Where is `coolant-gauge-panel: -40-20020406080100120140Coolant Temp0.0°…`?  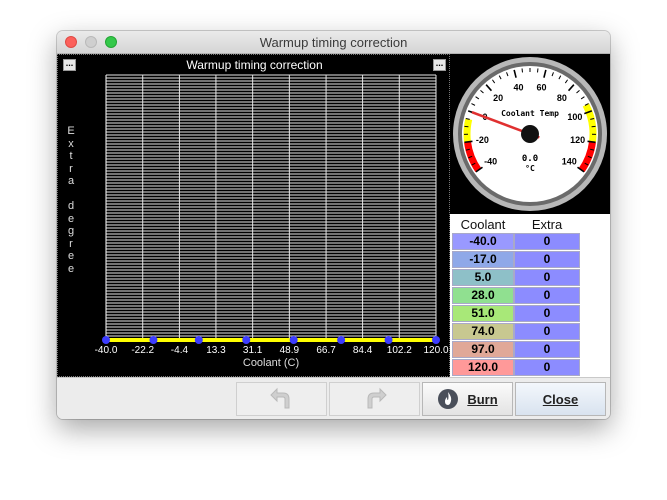
coolant-gauge-panel: -40-20020406080100120140Coolant Temp0.0°… is located at coordinates (530, 134).